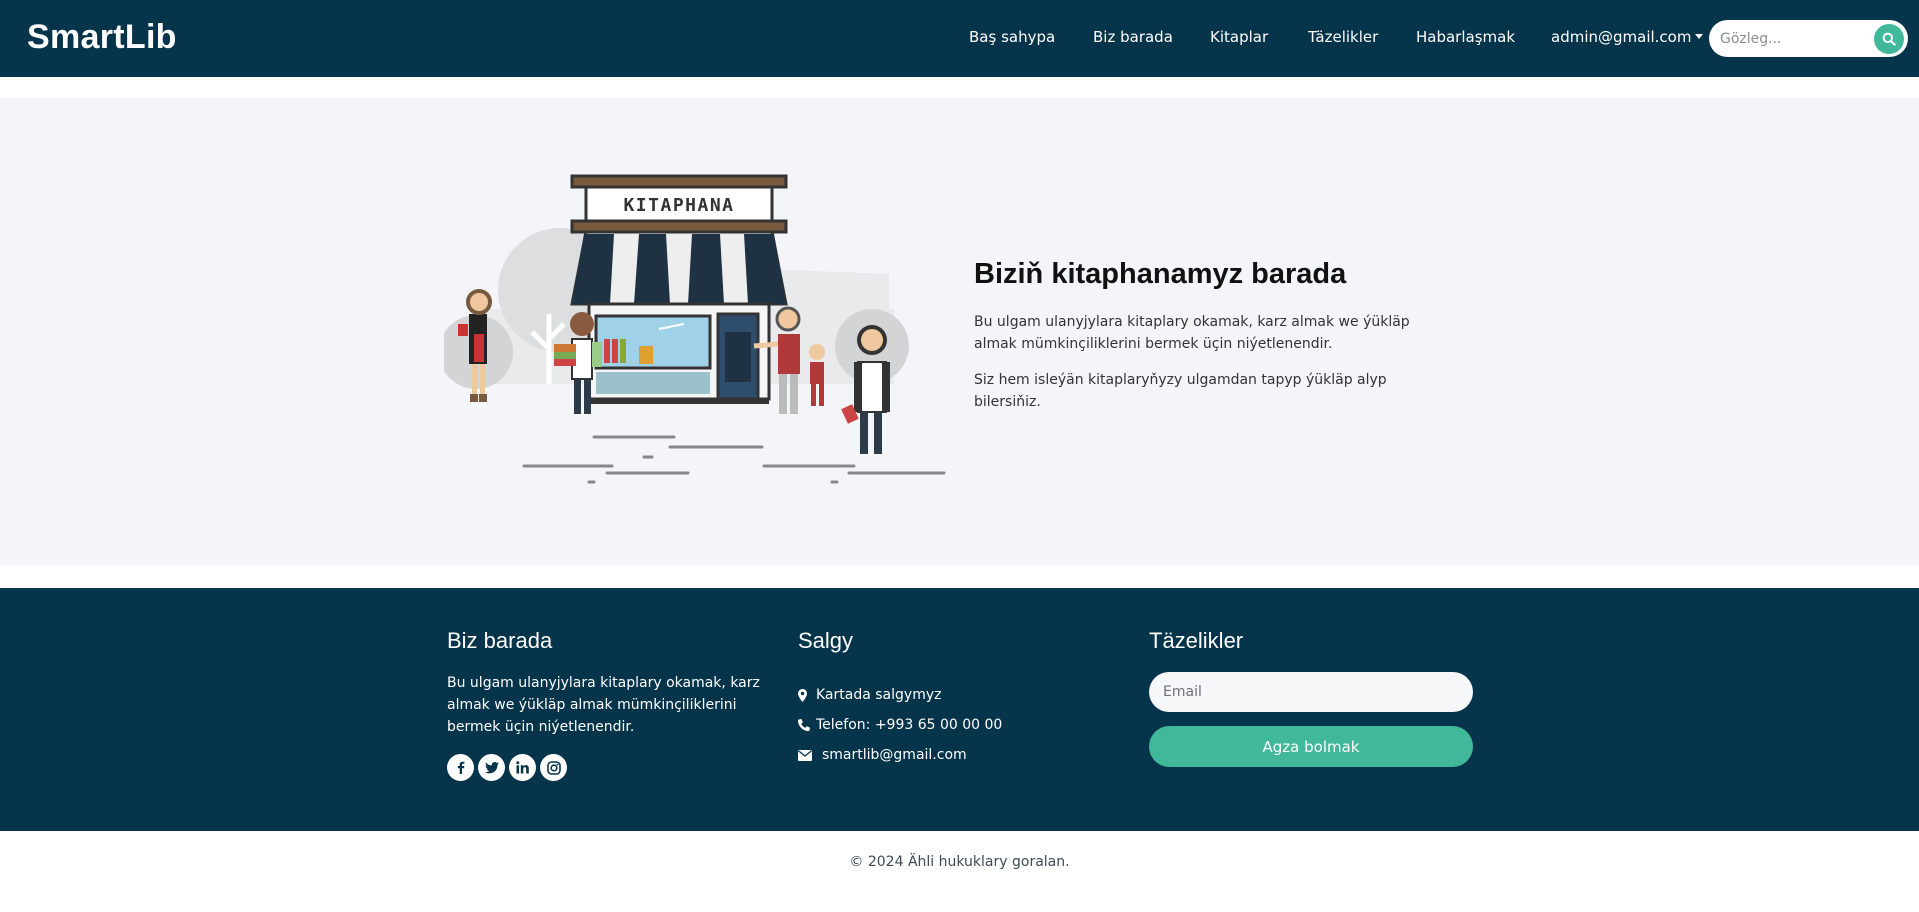  Describe the element at coordinates (909, 725) in the screenshot. I see `contact-phone-text: Telefon: +993 65 00 00 00` at that location.